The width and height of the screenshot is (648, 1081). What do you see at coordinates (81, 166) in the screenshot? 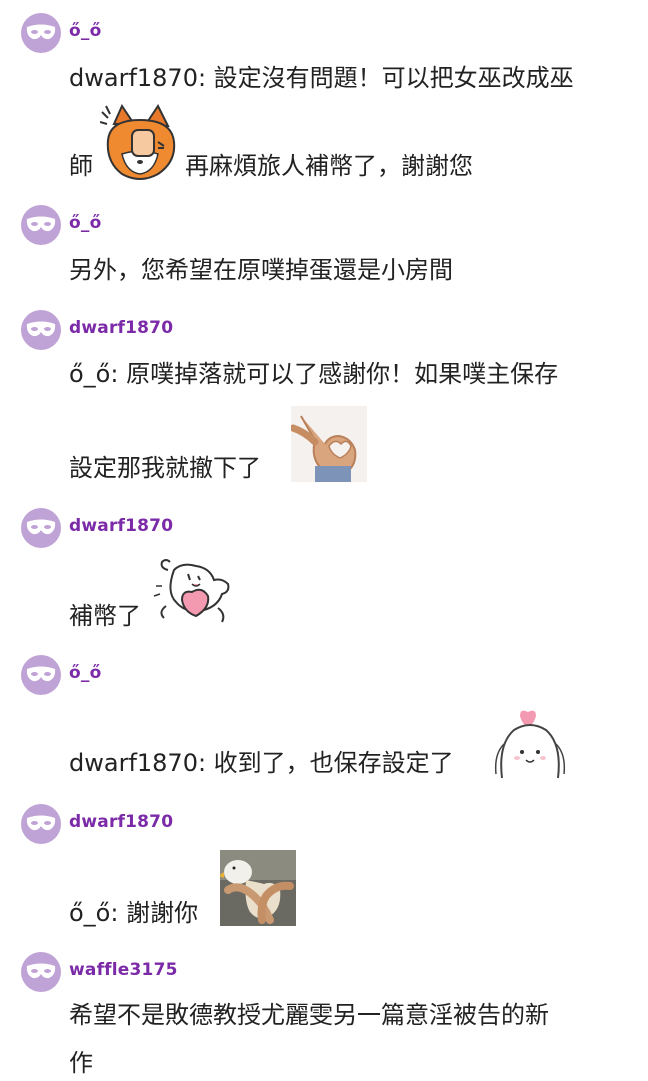
I see `comment-text-prefix: 師` at bounding box center [81, 166].